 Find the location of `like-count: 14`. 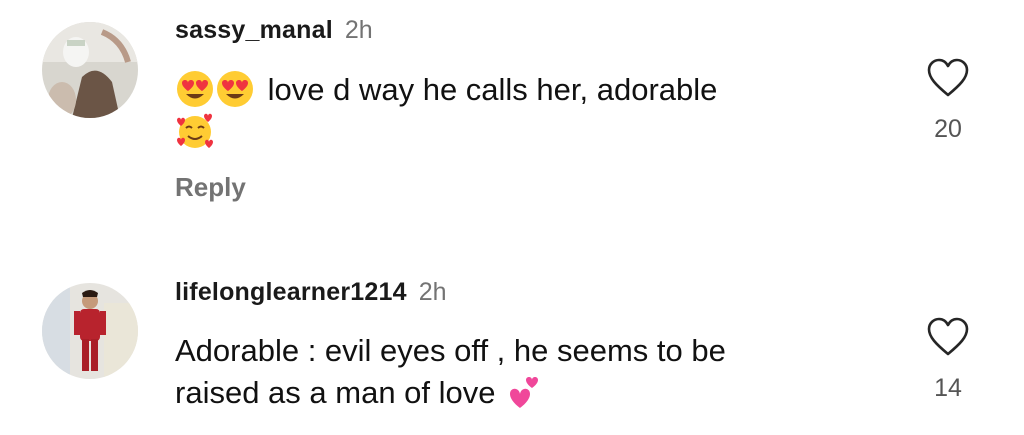

like-count: 14 is located at coordinates (948, 388).